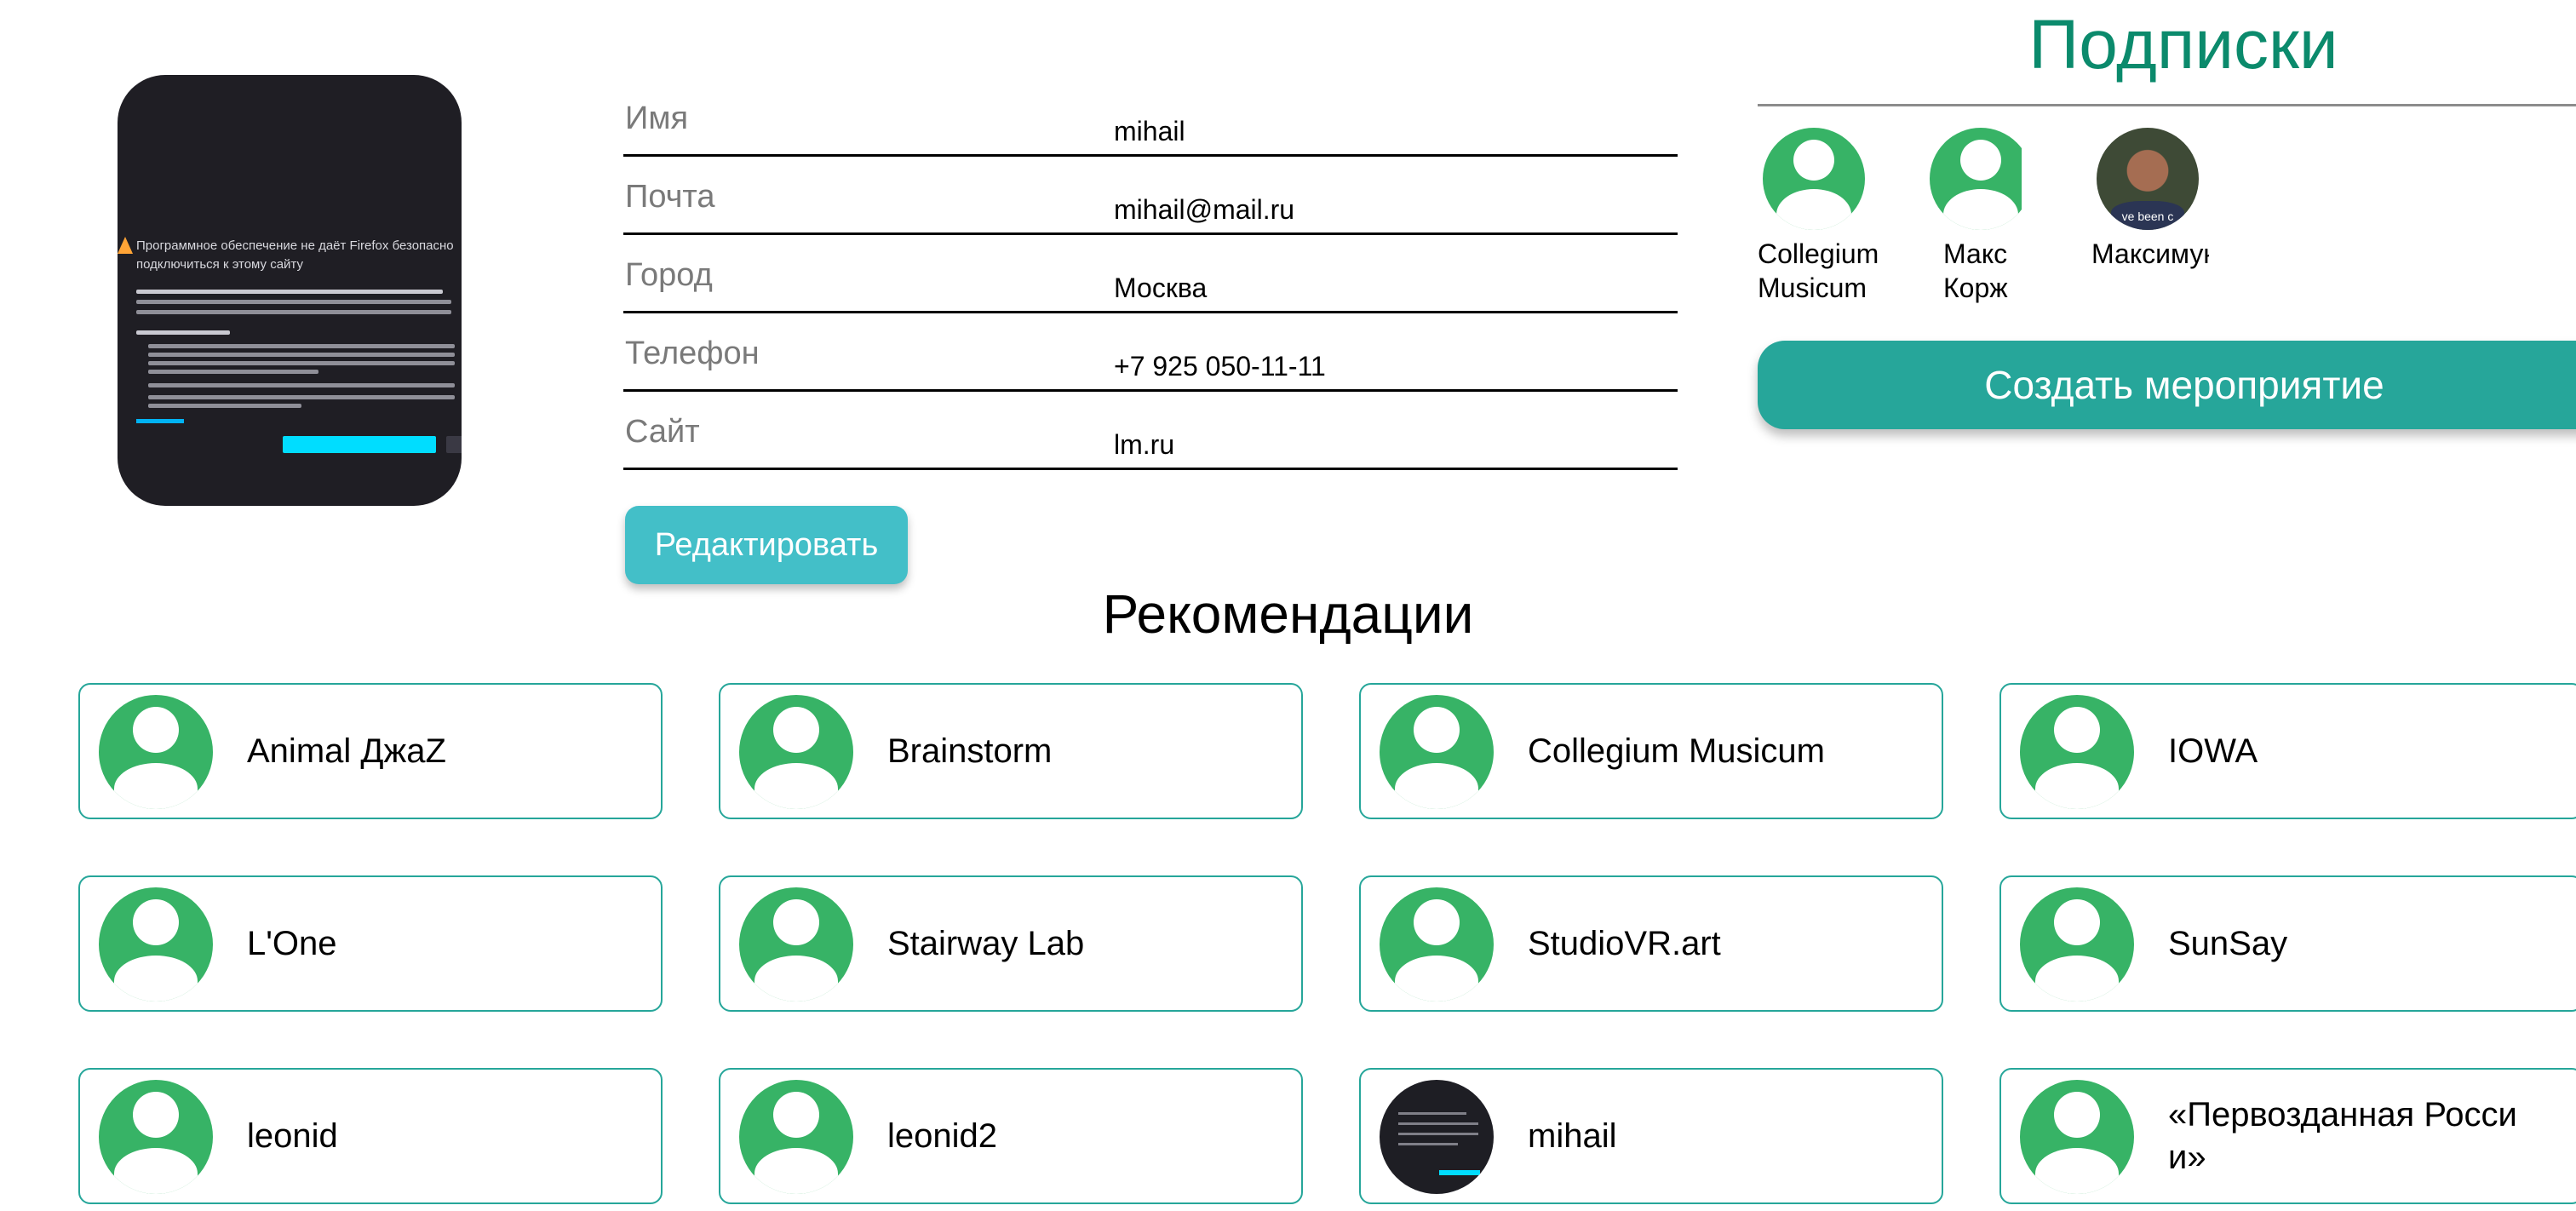 The height and width of the screenshot is (1211, 2576). I want to click on website-value: lm.ru, so click(1144, 444).